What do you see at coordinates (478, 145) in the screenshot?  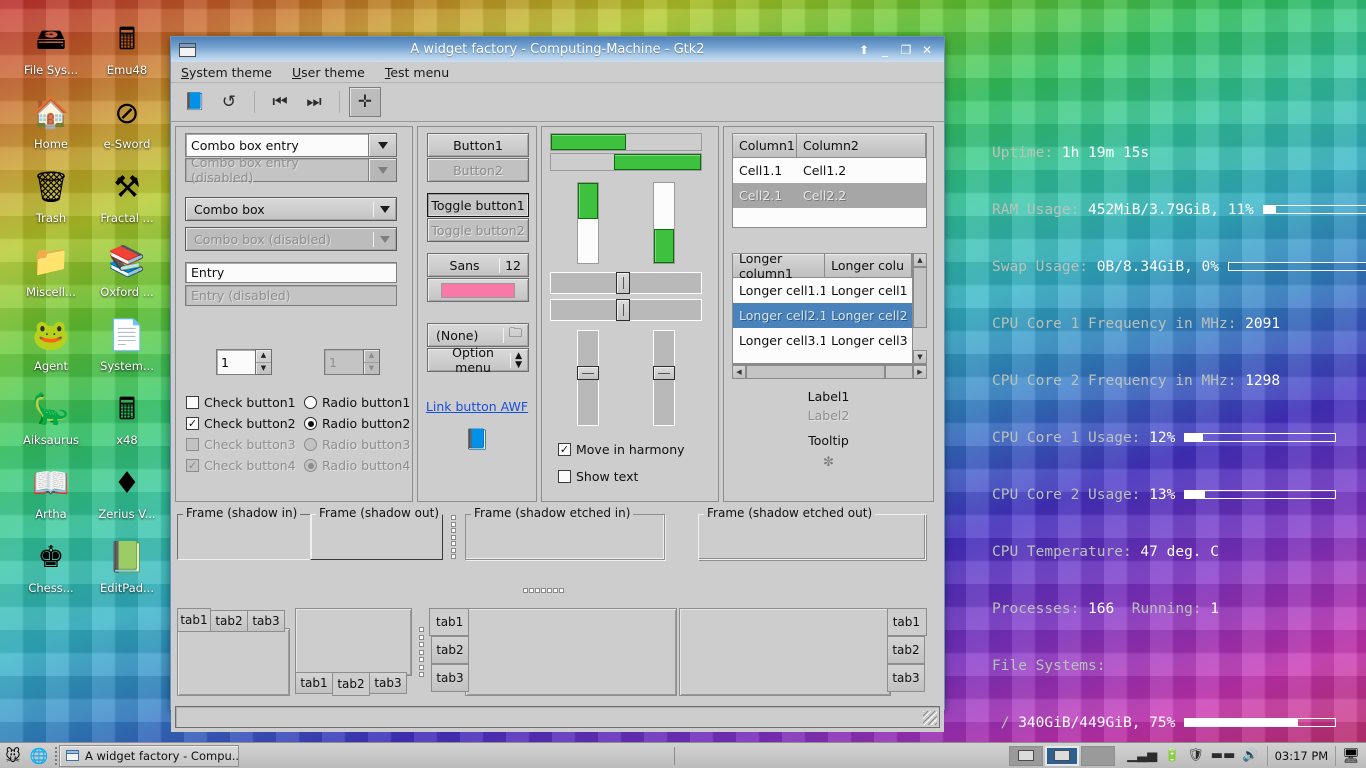 I see `button1: Button1` at bounding box center [478, 145].